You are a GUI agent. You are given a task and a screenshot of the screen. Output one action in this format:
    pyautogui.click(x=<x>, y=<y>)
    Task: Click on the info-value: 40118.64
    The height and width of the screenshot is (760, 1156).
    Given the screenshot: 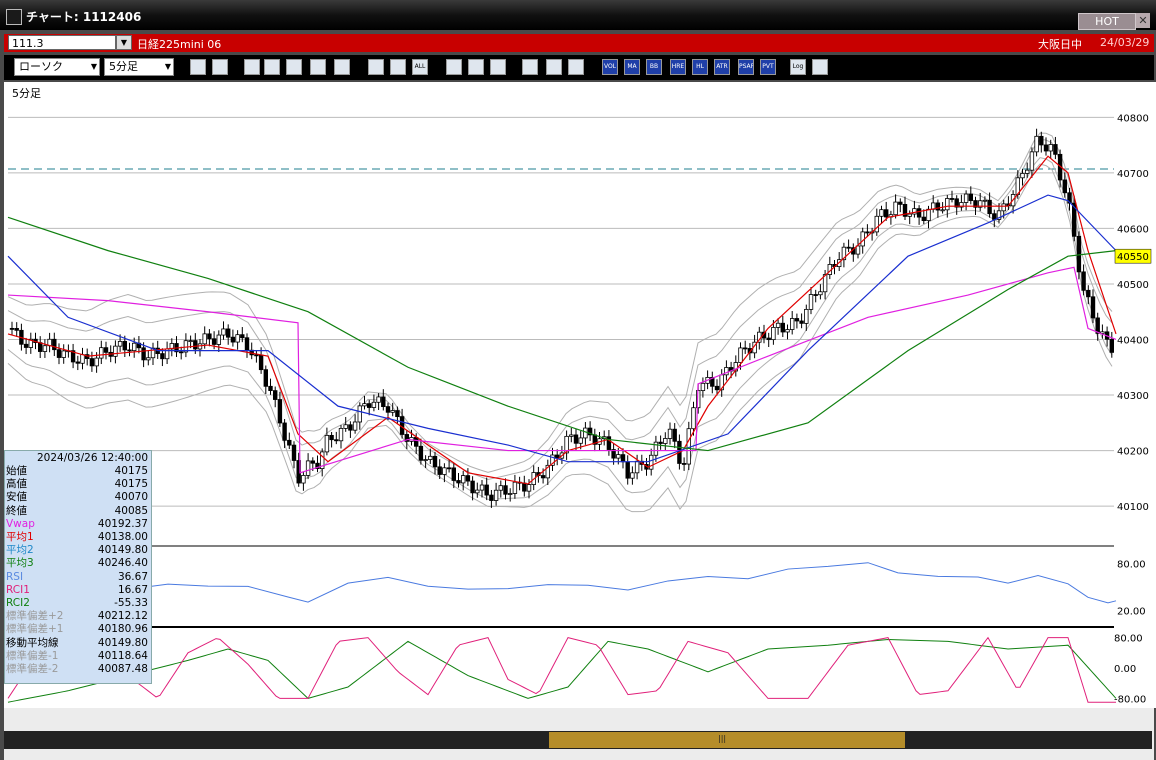 What is the action you would take?
    pyautogui.click(x=122, y=655)
    